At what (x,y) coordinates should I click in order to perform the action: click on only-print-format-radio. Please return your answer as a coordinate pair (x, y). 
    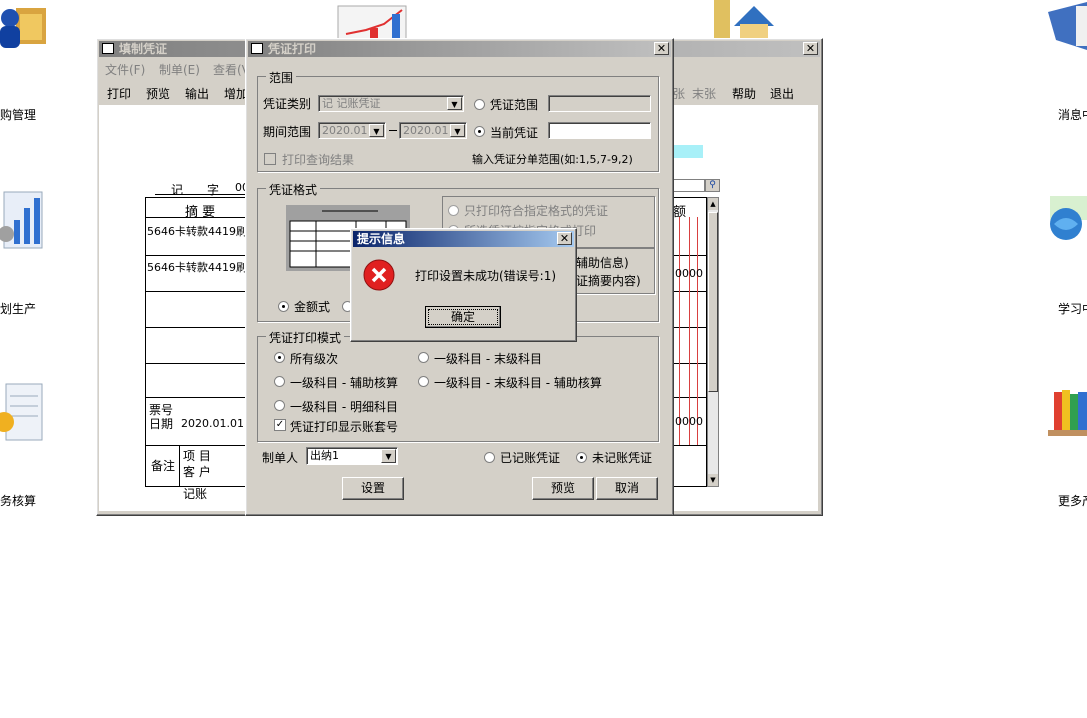
    Looking at the image, I should click on (453, 210).